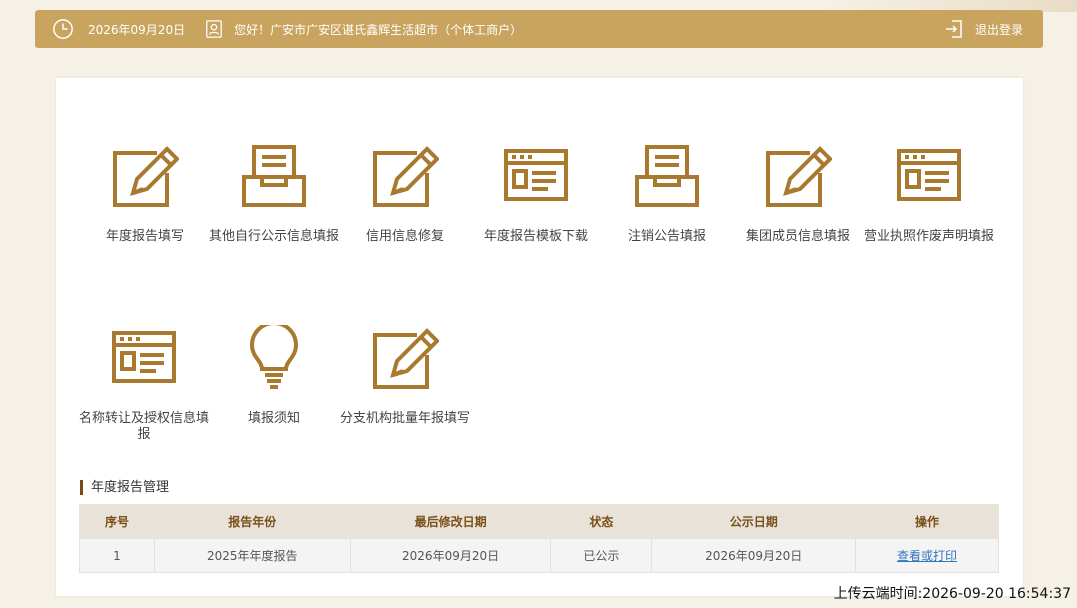  What do you see at coordinates (405, 418) in the screenshot?
I see `tile-label: 分支机构批量年报填写` at bounding box center [405, 418].